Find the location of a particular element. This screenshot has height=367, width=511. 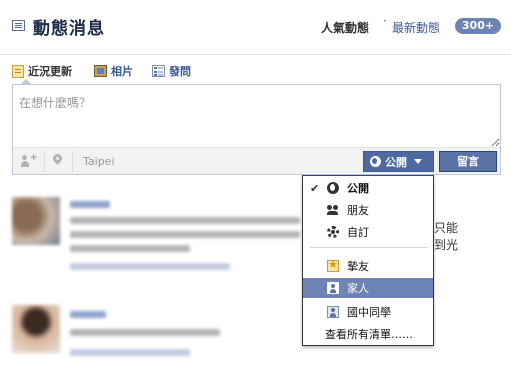

privacy-option-classmates: 國中同學 is located at coordinates (368, 312).